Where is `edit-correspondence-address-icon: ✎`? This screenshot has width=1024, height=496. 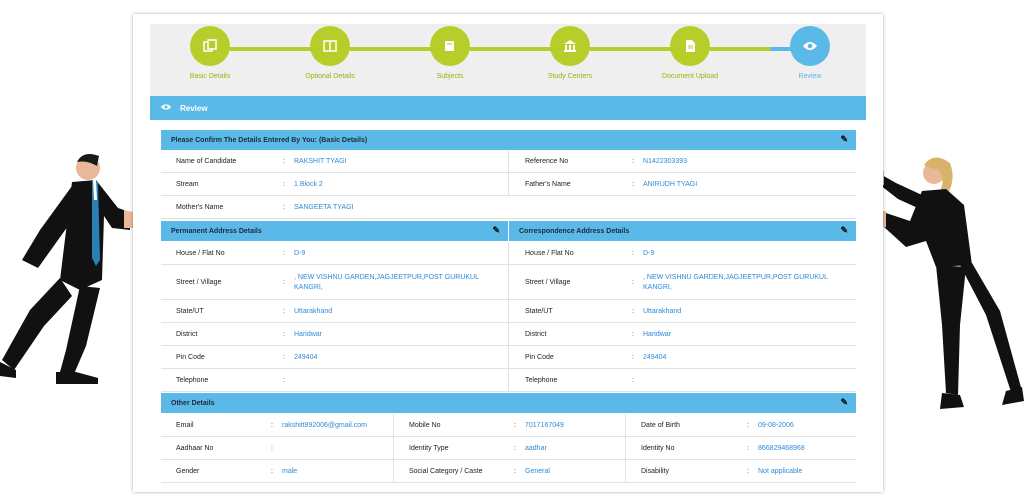 edit-correspondence-address-icon: ✎ is located at coordinates (844, 230).